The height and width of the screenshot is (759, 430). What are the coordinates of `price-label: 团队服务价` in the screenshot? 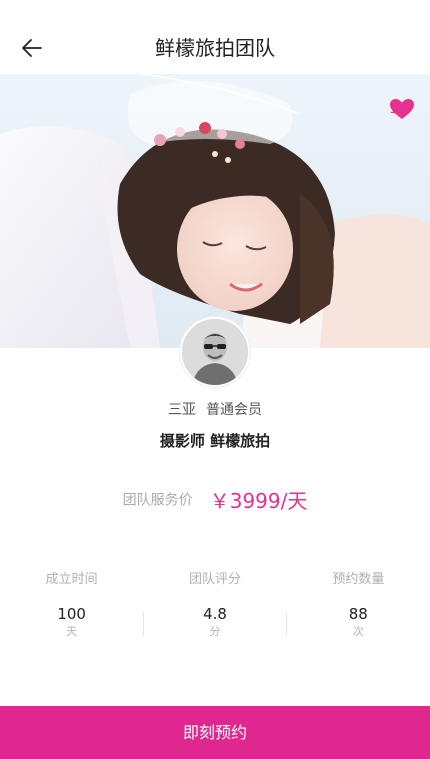 It's located at (157, 500).